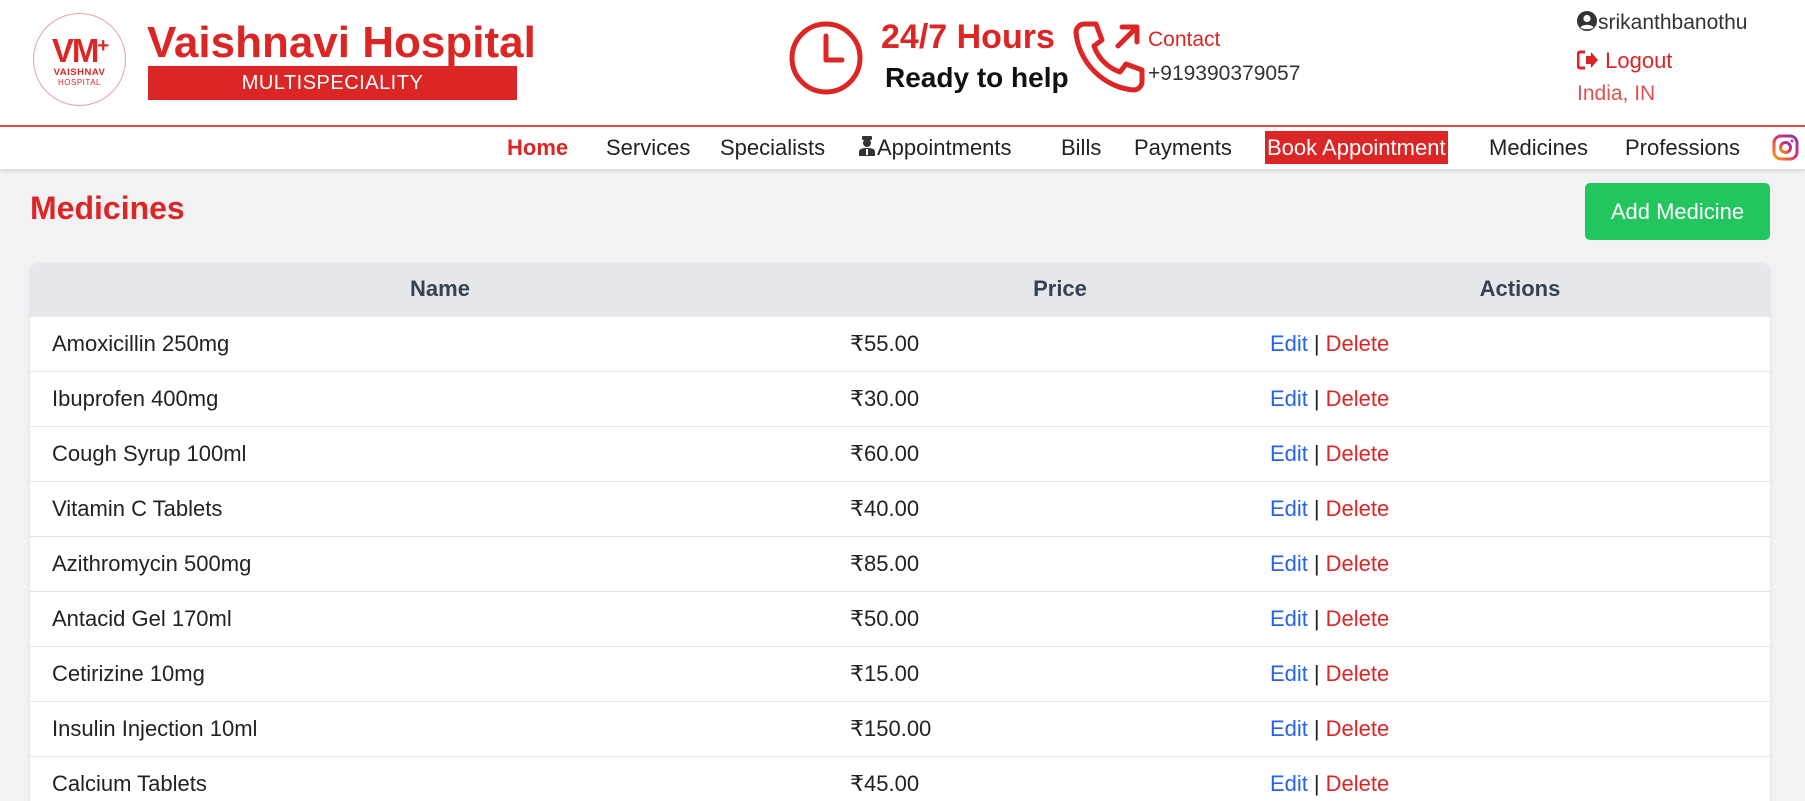  I want to click on ready-label: Ready to help, so click(977, 77).